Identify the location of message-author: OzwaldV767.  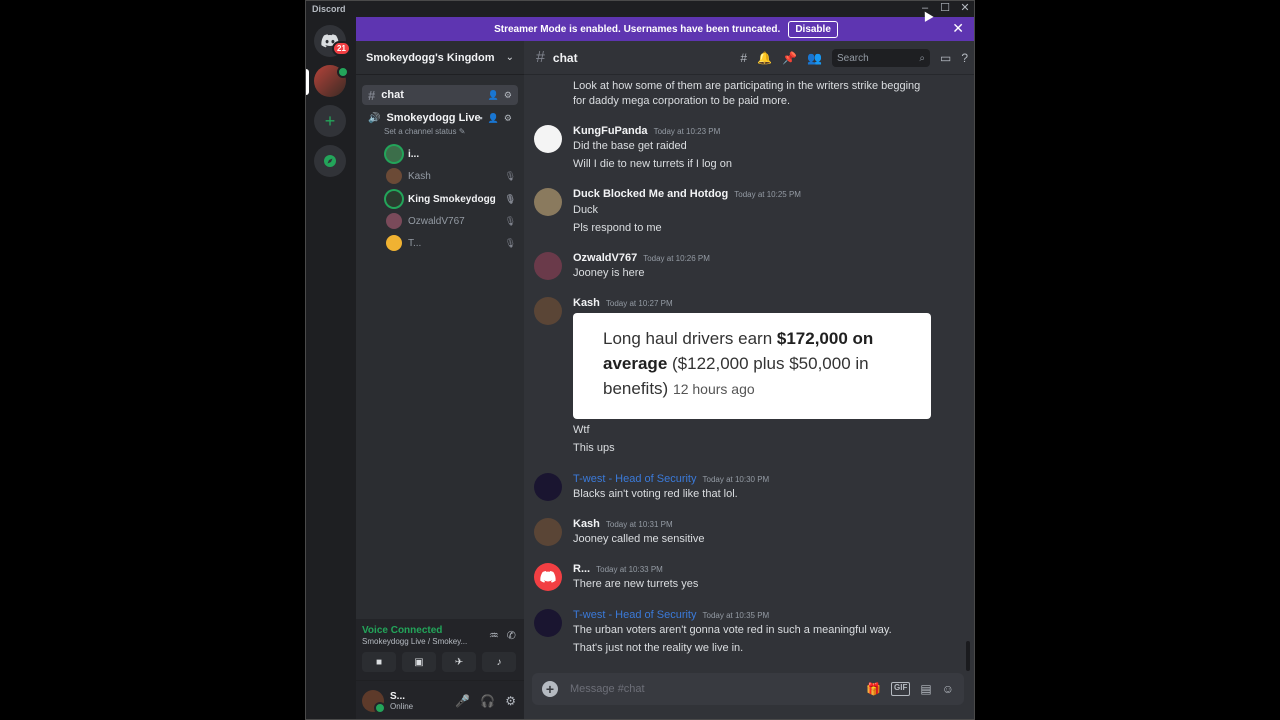
(605, 258).